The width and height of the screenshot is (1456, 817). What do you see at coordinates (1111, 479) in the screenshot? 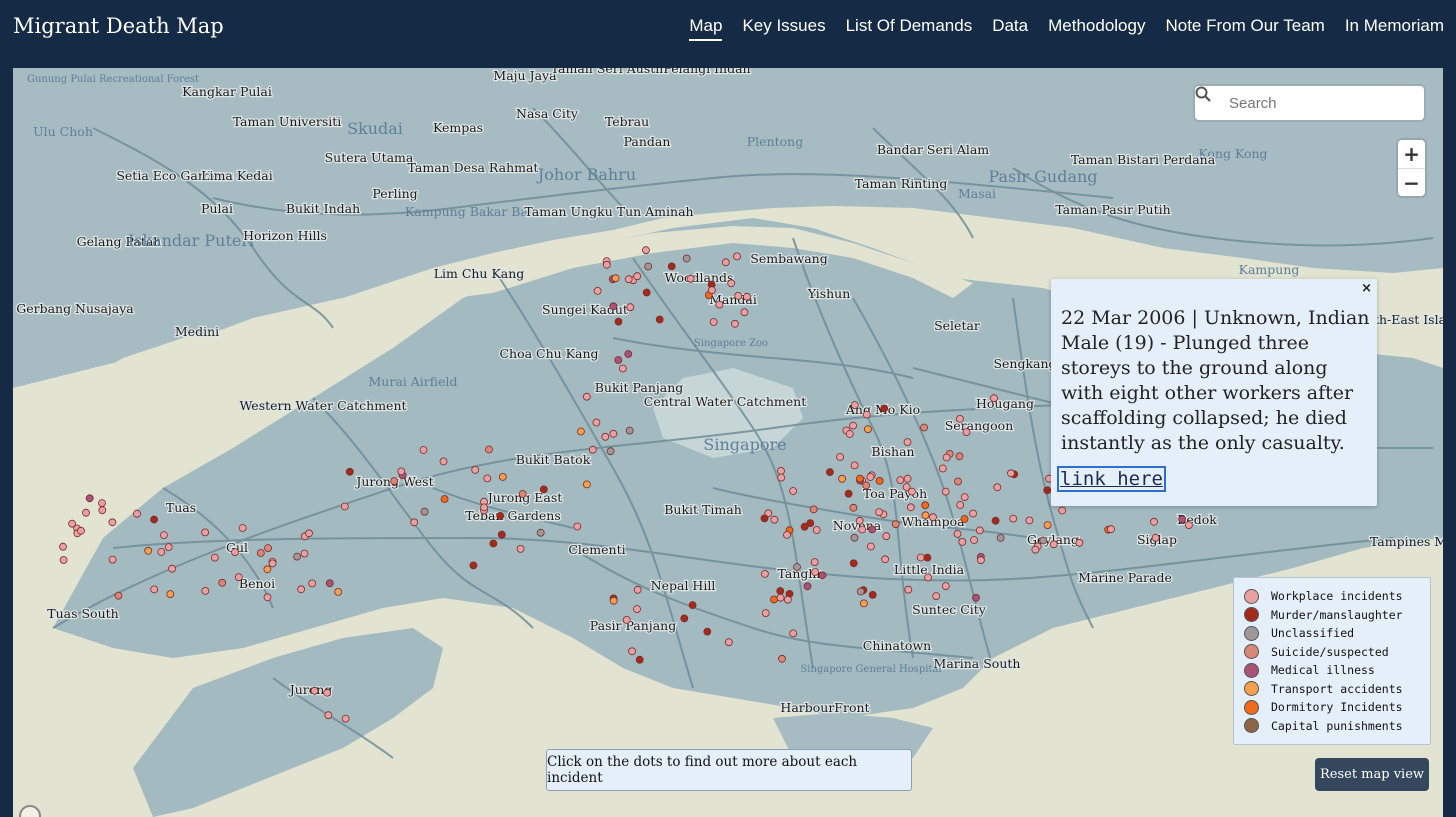
I see `popup-link: link here` at bounding box center [1111, 479].